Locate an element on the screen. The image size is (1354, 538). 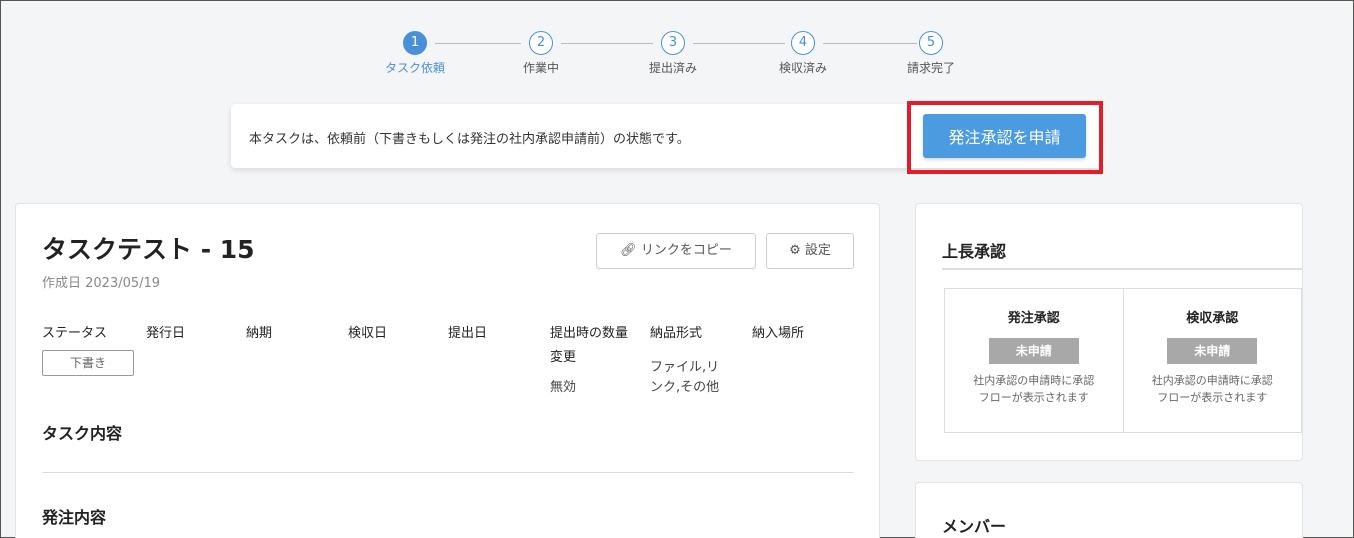
step-number: 3 is located at coordinates (673, 43).